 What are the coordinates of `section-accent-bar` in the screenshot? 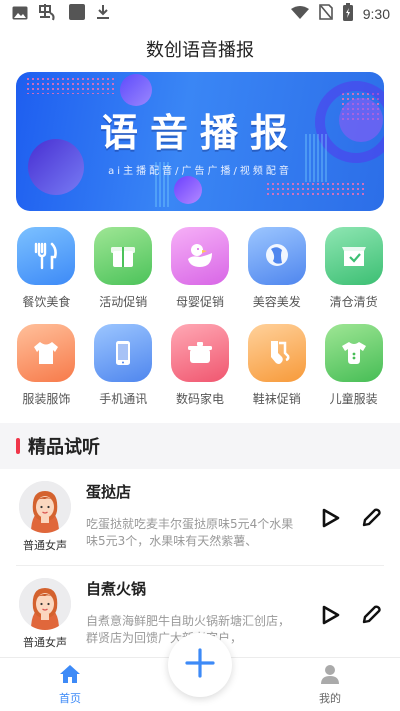 It's located at (18, 446).